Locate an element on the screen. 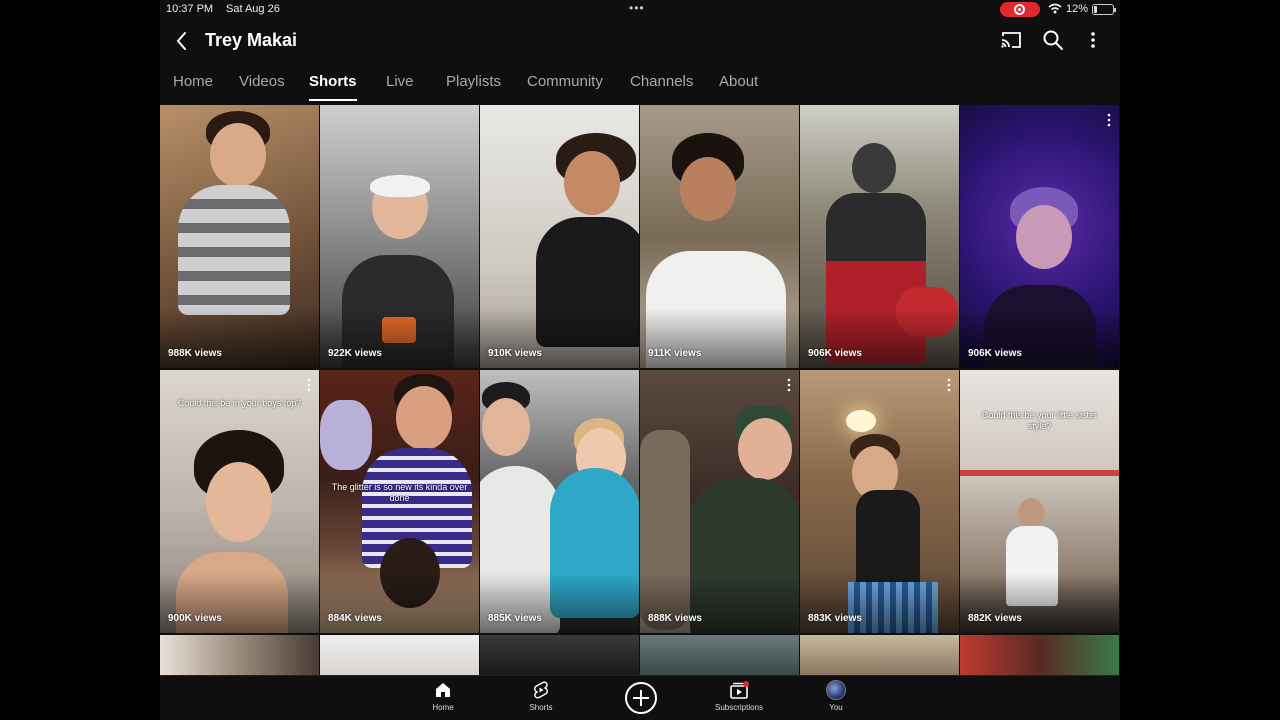  short-views: 922K views is located at coordinates (355, 353).